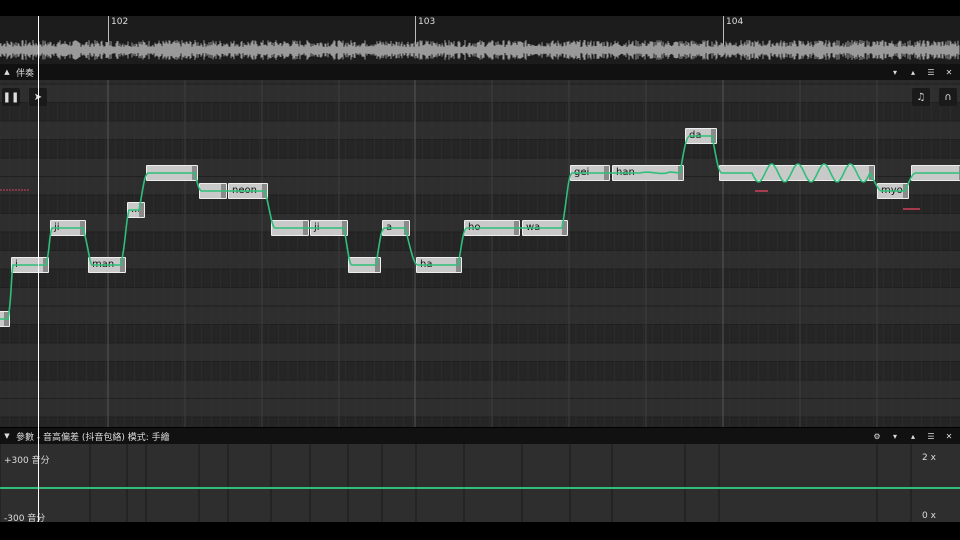  I want to click on collapse-icon: ▲, so click(7, 72).